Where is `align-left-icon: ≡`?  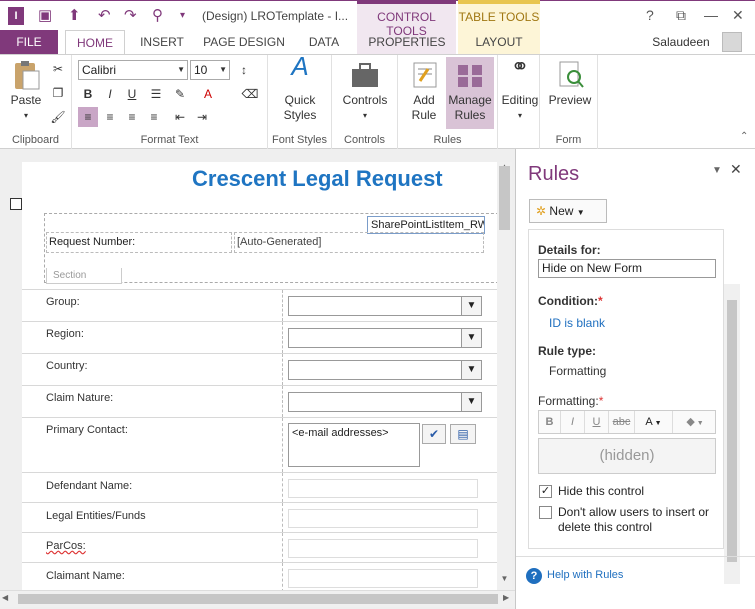
align-left-icon: ≡ is located at coordinates (88, 117).